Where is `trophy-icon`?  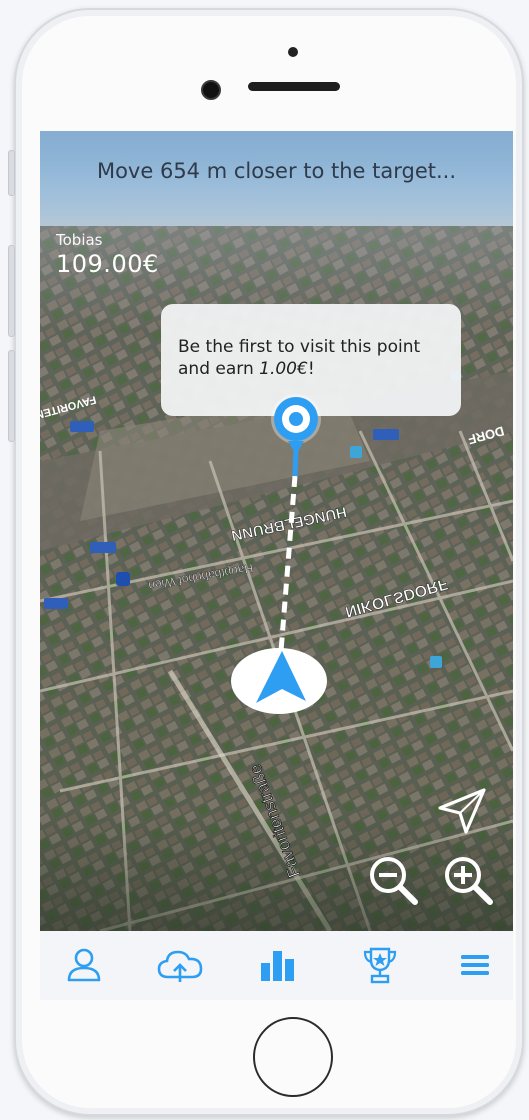
trophy-icon is located at coordinates (380, 965).